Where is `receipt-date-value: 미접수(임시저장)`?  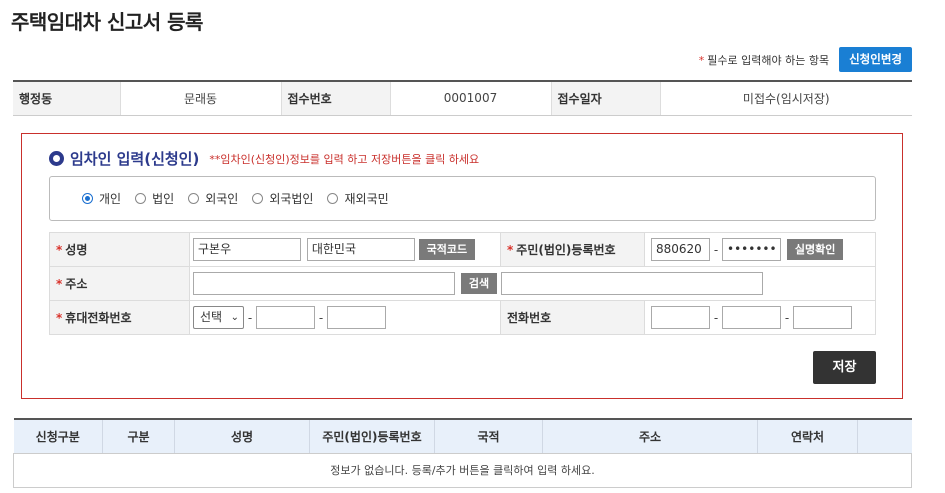
receipt-date-value: 미접수(임시저장) is located at coordinates (786, 98).